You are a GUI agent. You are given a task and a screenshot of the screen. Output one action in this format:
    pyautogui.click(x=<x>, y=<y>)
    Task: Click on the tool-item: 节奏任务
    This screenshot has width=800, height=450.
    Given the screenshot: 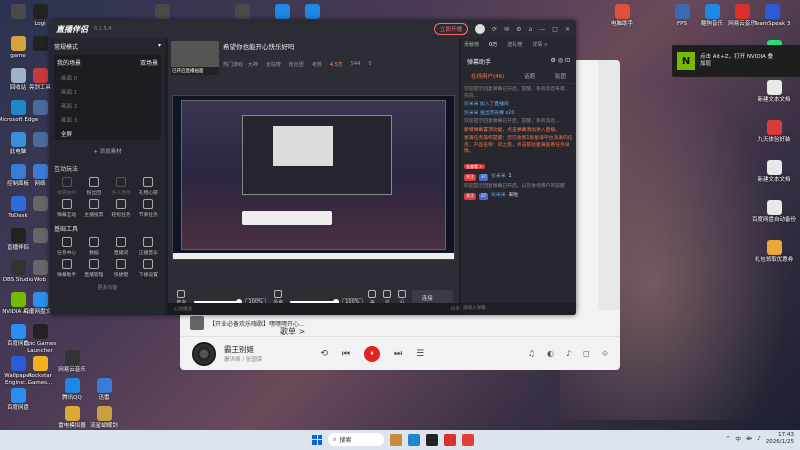 What is the action you would take?
    pyautogui.click(x=148, y=208)
    